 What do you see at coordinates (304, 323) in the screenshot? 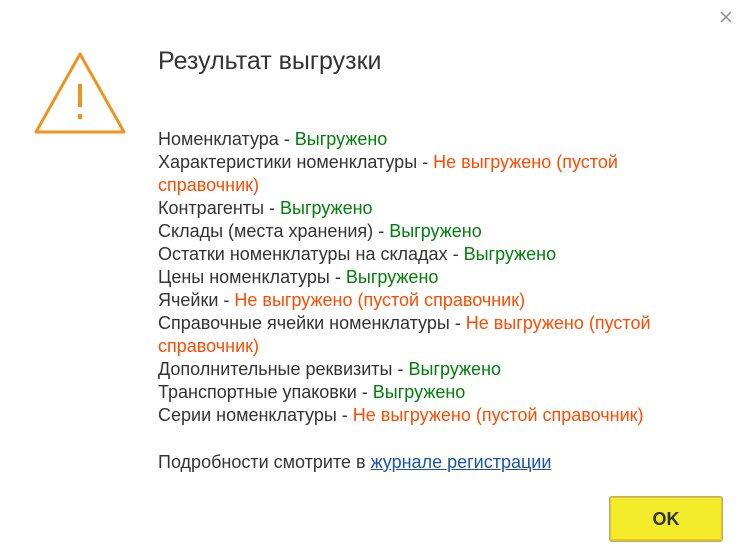
I see `result-item-name: Справочные ячейки номенклатуры` at bounding box center [304, 323].